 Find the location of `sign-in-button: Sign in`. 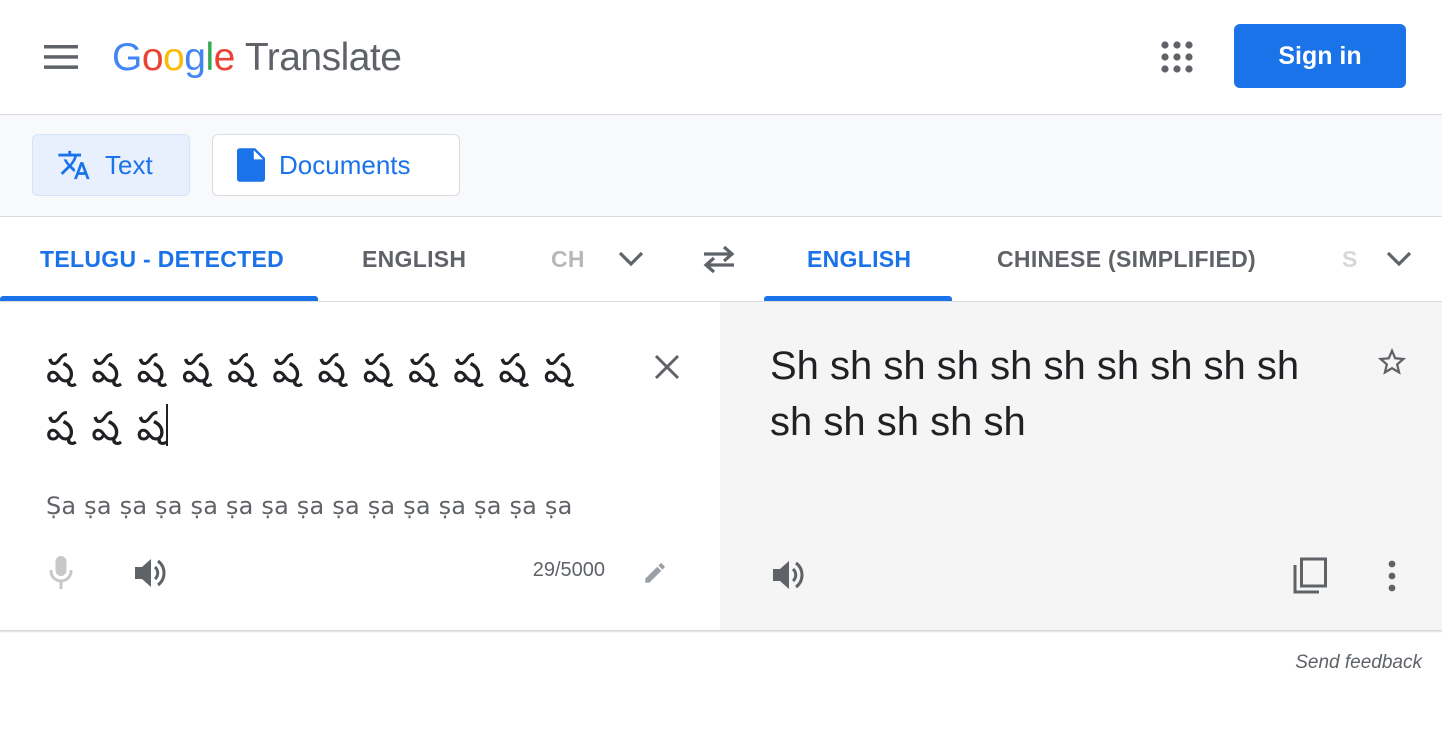

sign-in-button: Sign in is located at coordinates (1320, 56).